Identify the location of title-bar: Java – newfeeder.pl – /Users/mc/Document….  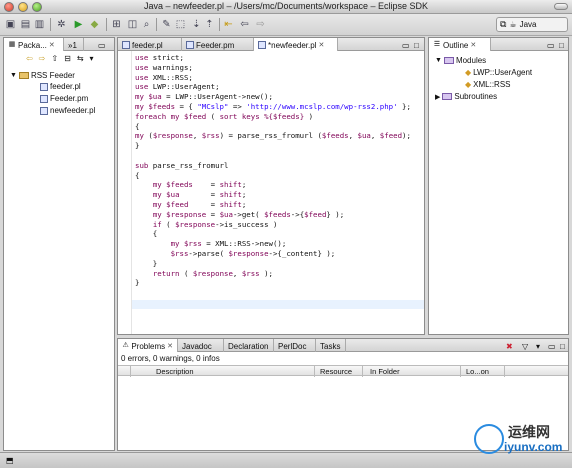
(286, 7).